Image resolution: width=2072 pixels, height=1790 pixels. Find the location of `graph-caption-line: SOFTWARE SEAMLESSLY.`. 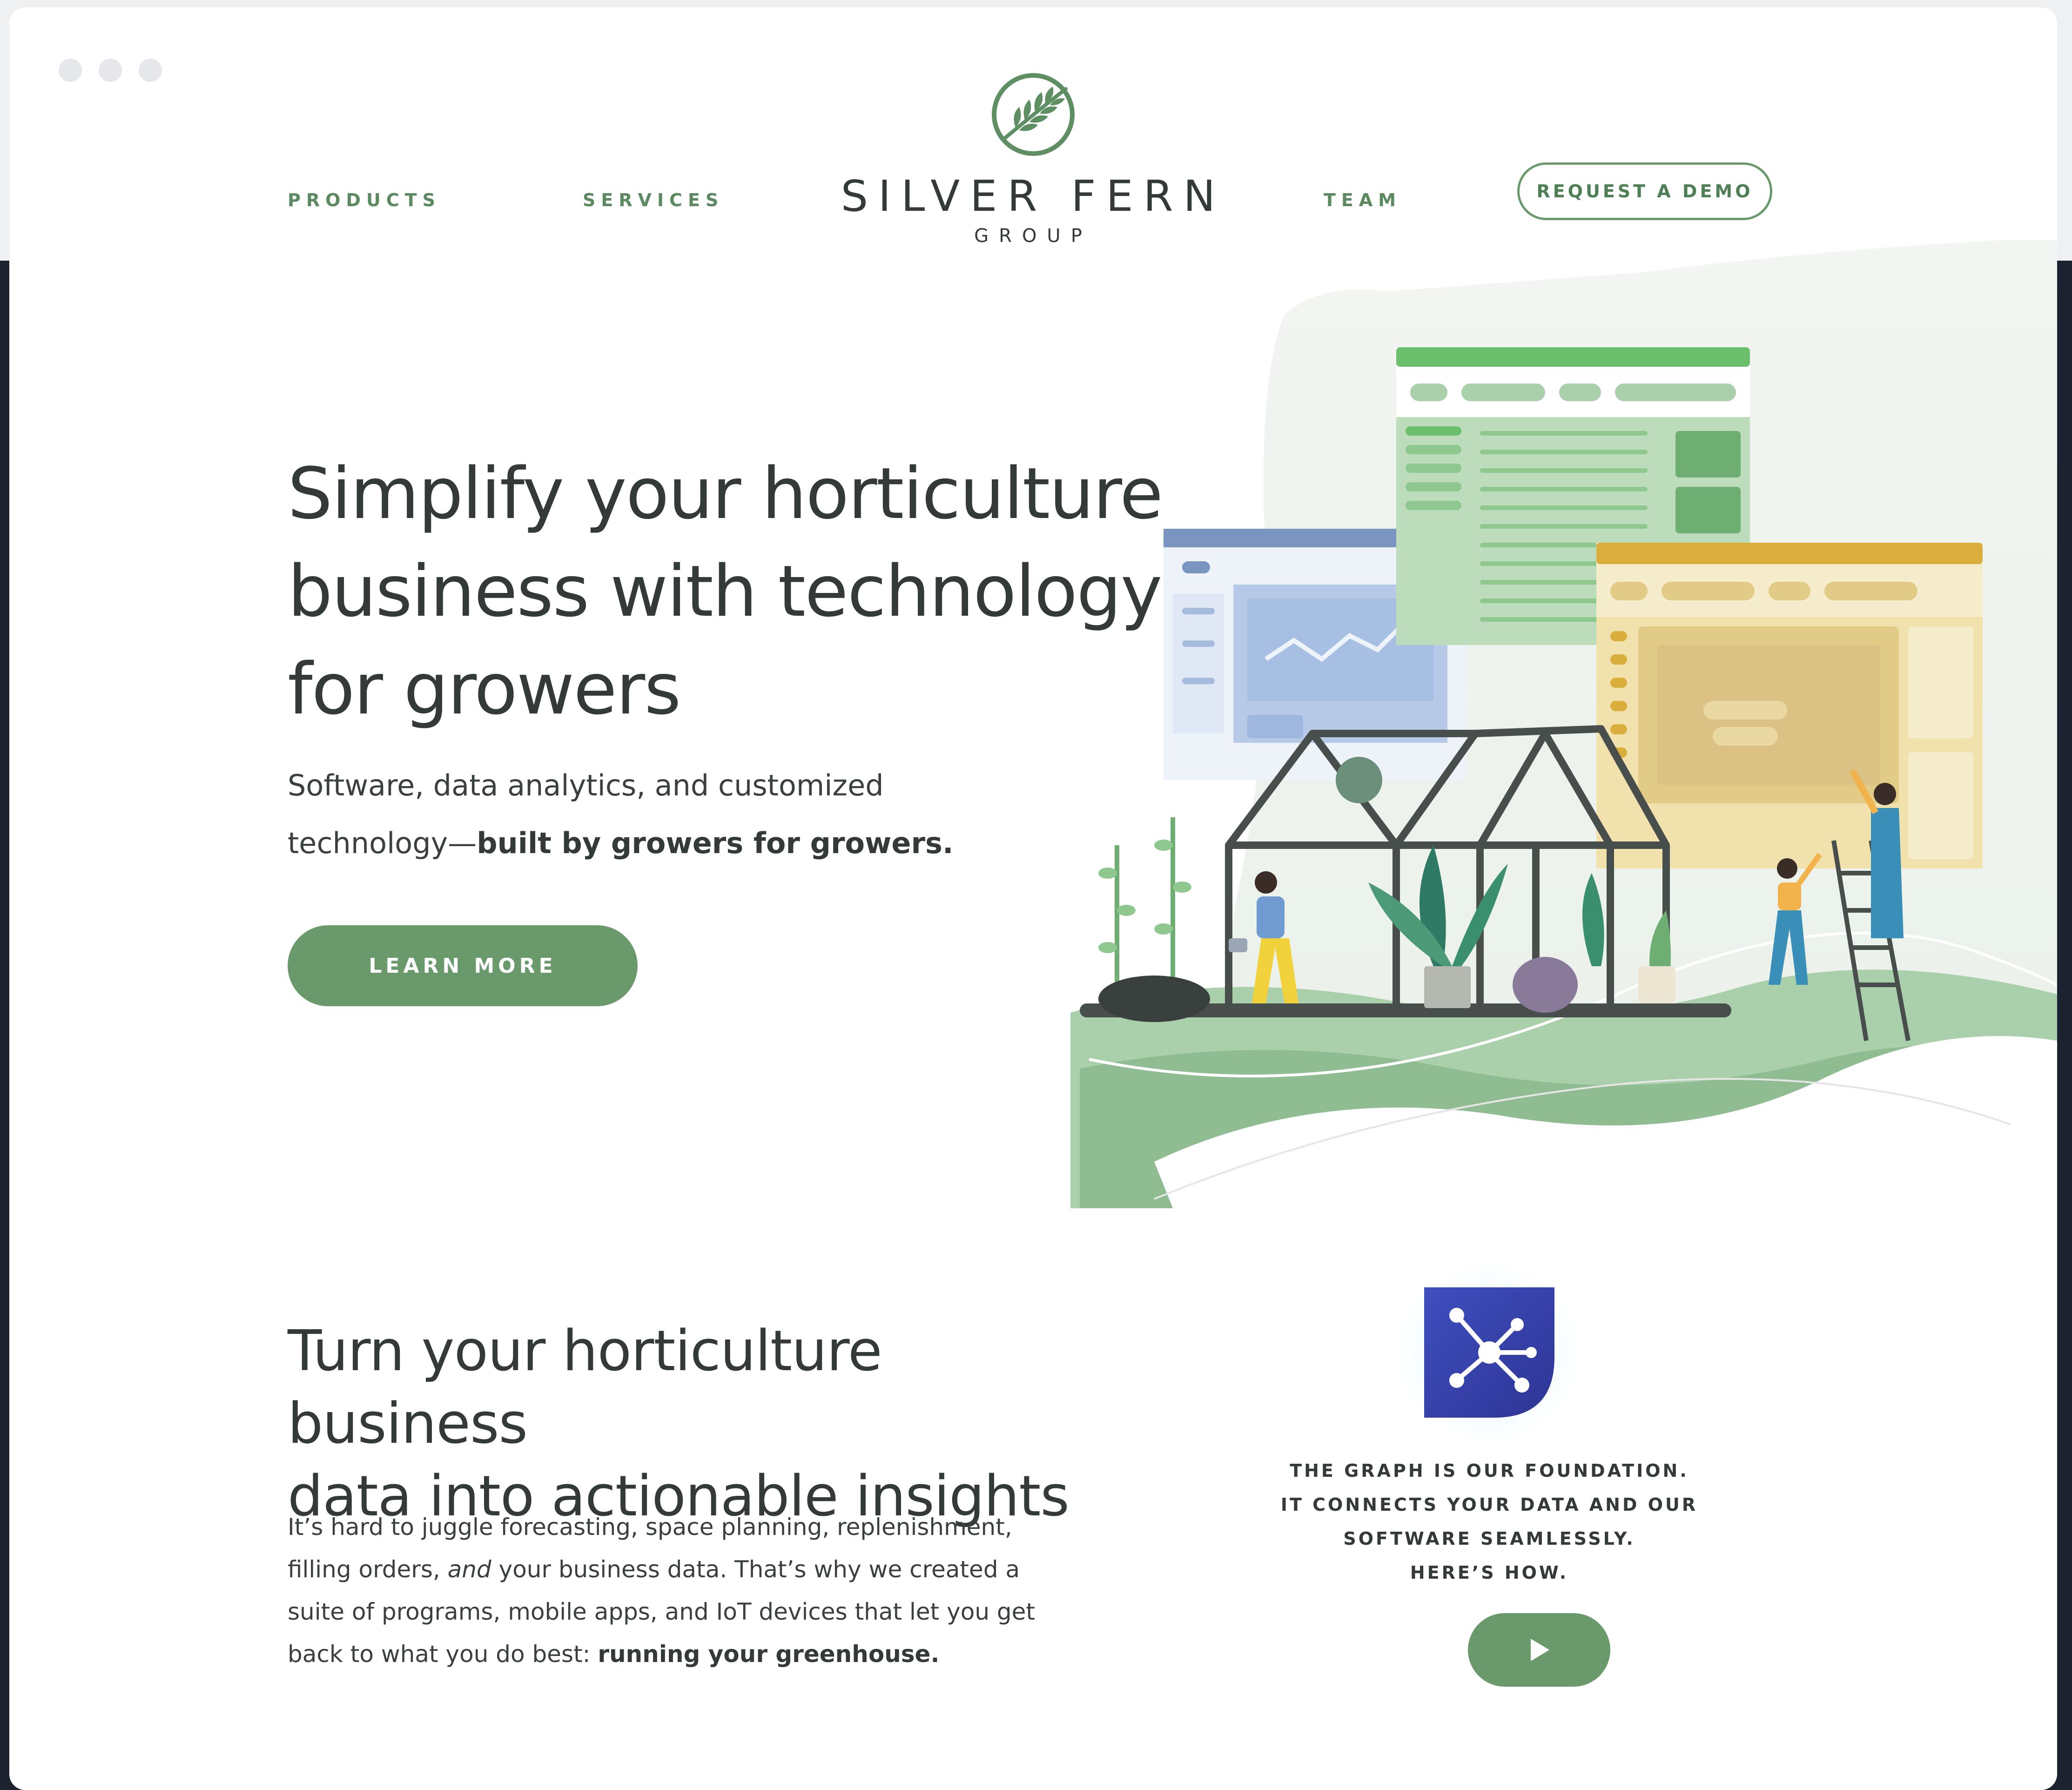

graph-caption-line: SOFTWARE SEAMLESSLY. is located at coordinates (1489, 1538).